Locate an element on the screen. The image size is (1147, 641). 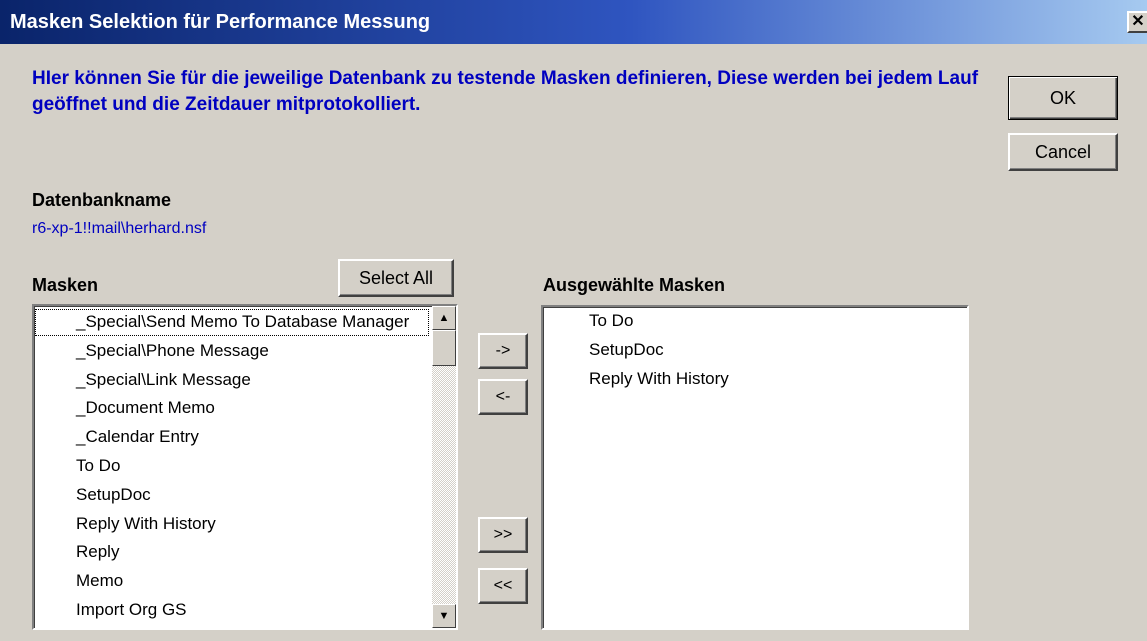
cancel-button: Cancel is located at coordinates (1063, 152).